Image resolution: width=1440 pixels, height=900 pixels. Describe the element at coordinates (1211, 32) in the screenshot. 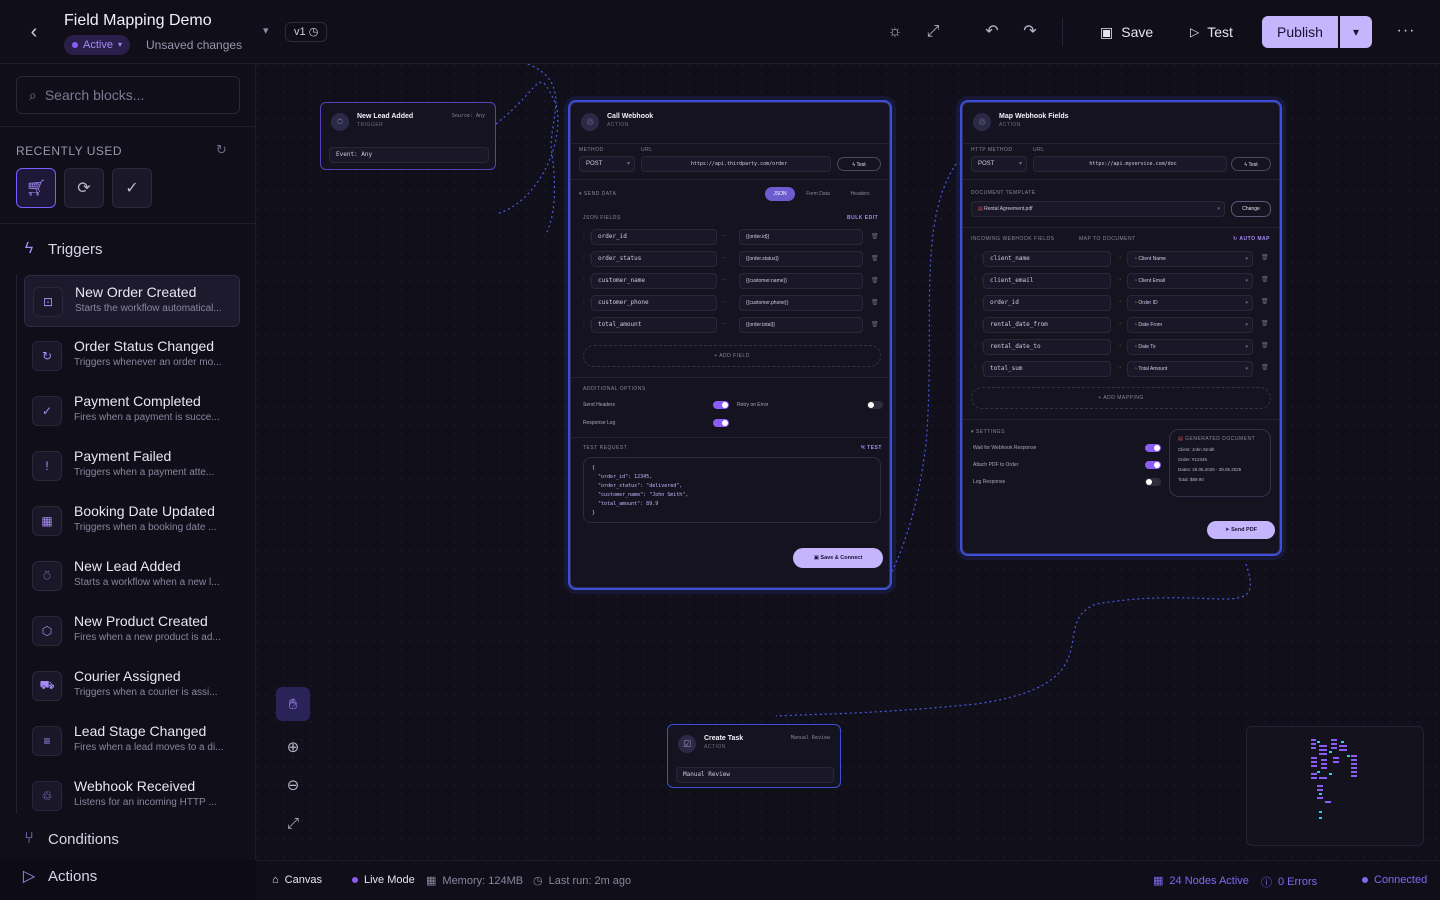

I see `test-button: ▷ Test` at that location.